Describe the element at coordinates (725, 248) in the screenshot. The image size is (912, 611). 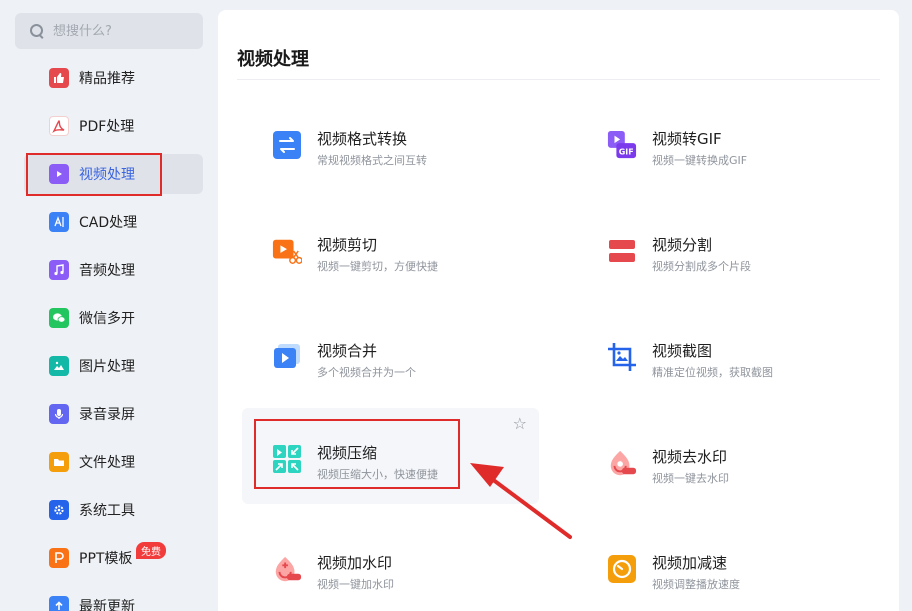
I see `tool-card-video-split: 视频分割 视频分割成多个片段` at that location.